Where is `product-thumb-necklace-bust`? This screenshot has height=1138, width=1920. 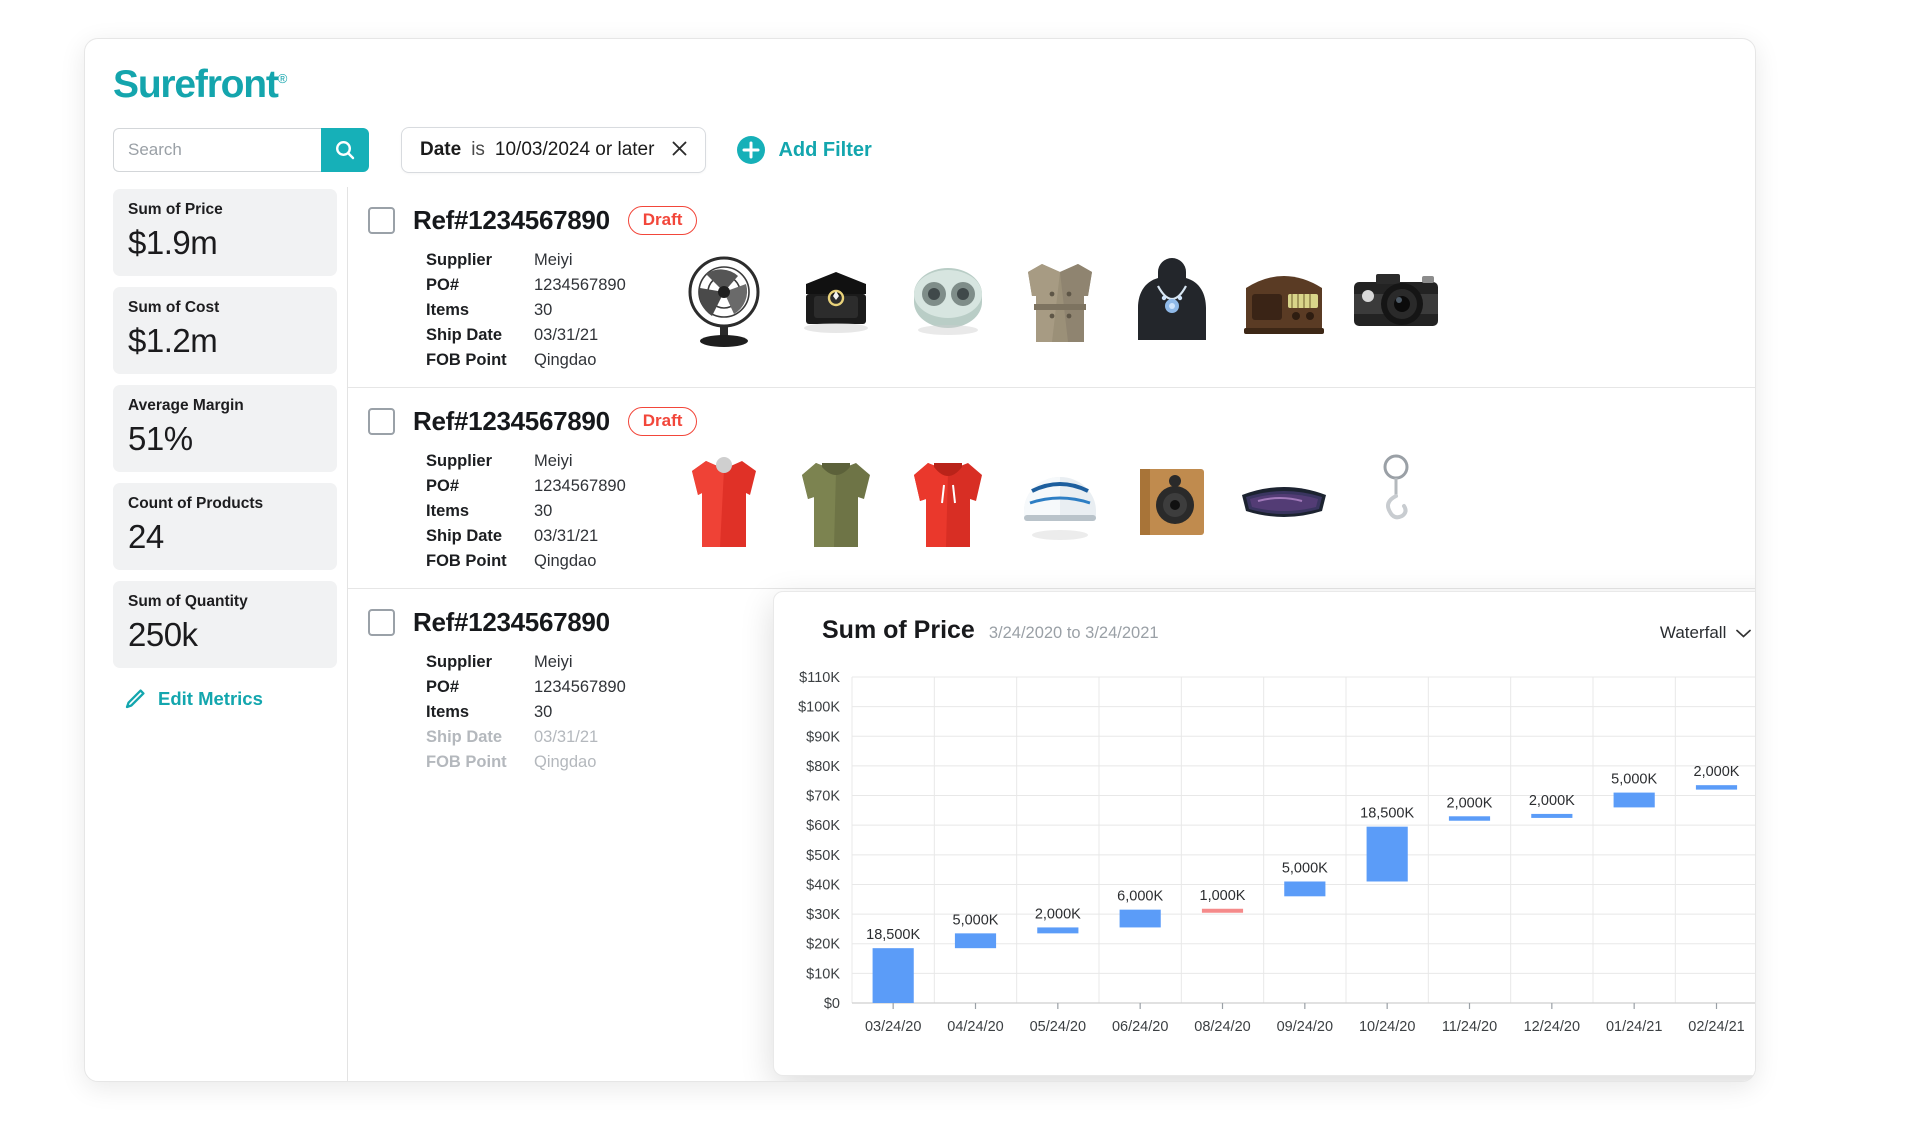
product-thumb-necklace-bust is located at coordinates (1172, 300).